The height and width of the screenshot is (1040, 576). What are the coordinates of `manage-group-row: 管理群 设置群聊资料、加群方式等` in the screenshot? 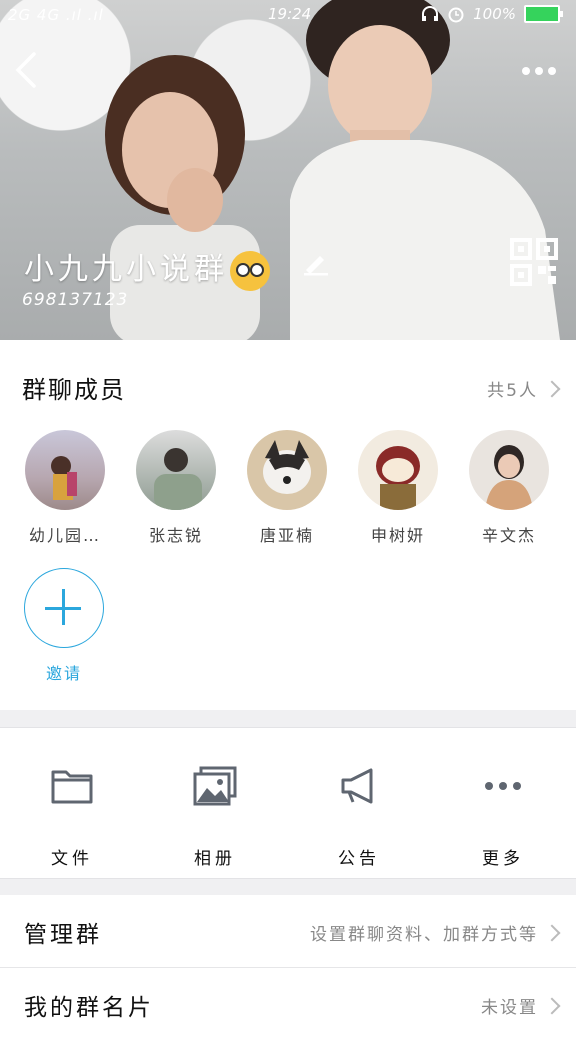 It's located at (288, 931).